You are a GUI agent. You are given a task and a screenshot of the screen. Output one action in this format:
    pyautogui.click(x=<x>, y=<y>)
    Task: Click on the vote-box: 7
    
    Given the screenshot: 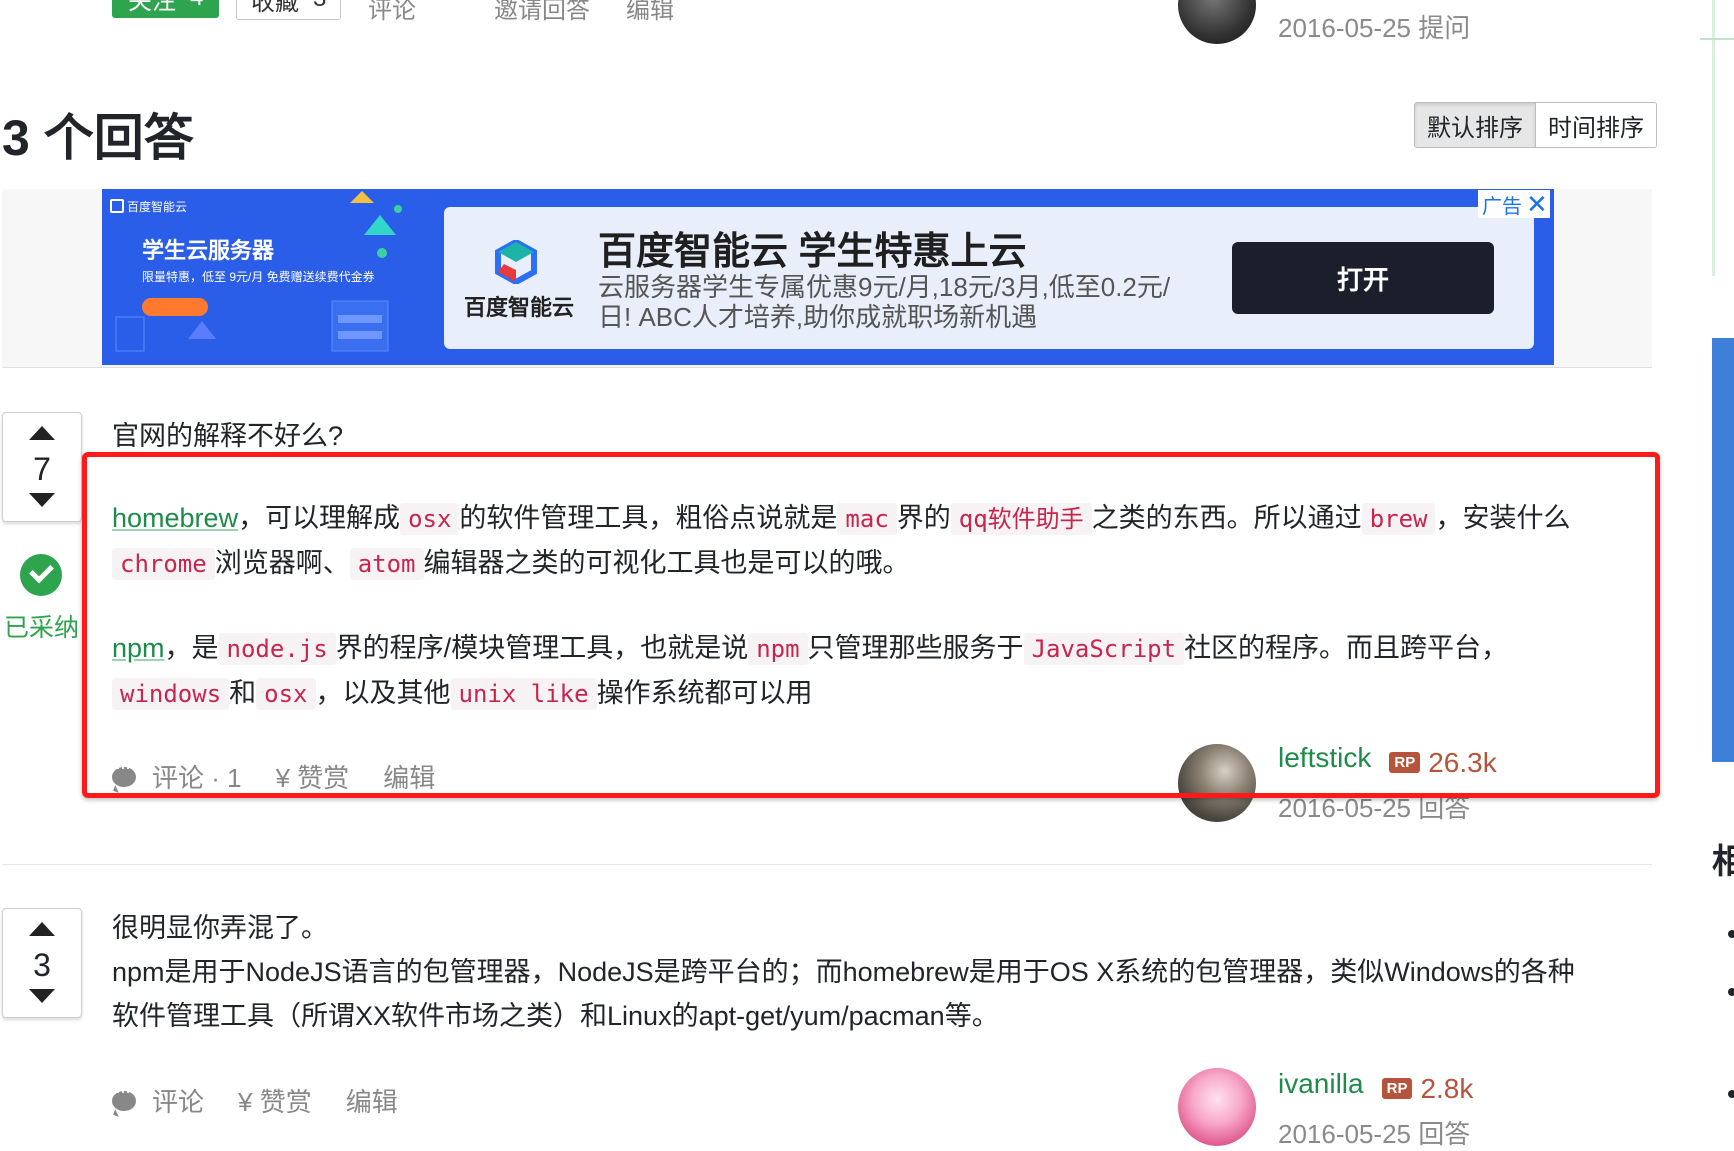 What is the action you would take?
    pyautogui.click(x=42, y=467)
    